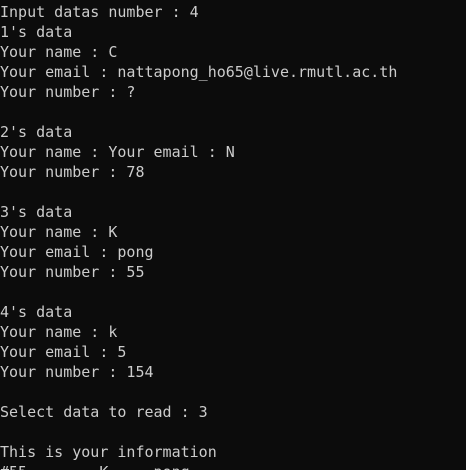 The height and width of the screenshot is (470, 466). I want to click on console-line-record-2-name-email: Your name : Your email : N, so click(117, 152).